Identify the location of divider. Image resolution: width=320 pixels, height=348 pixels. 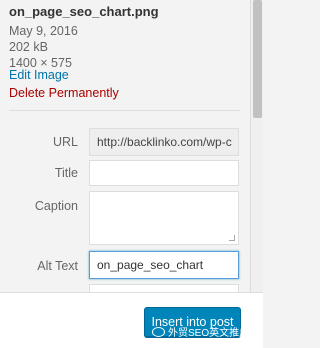
(124, 110).